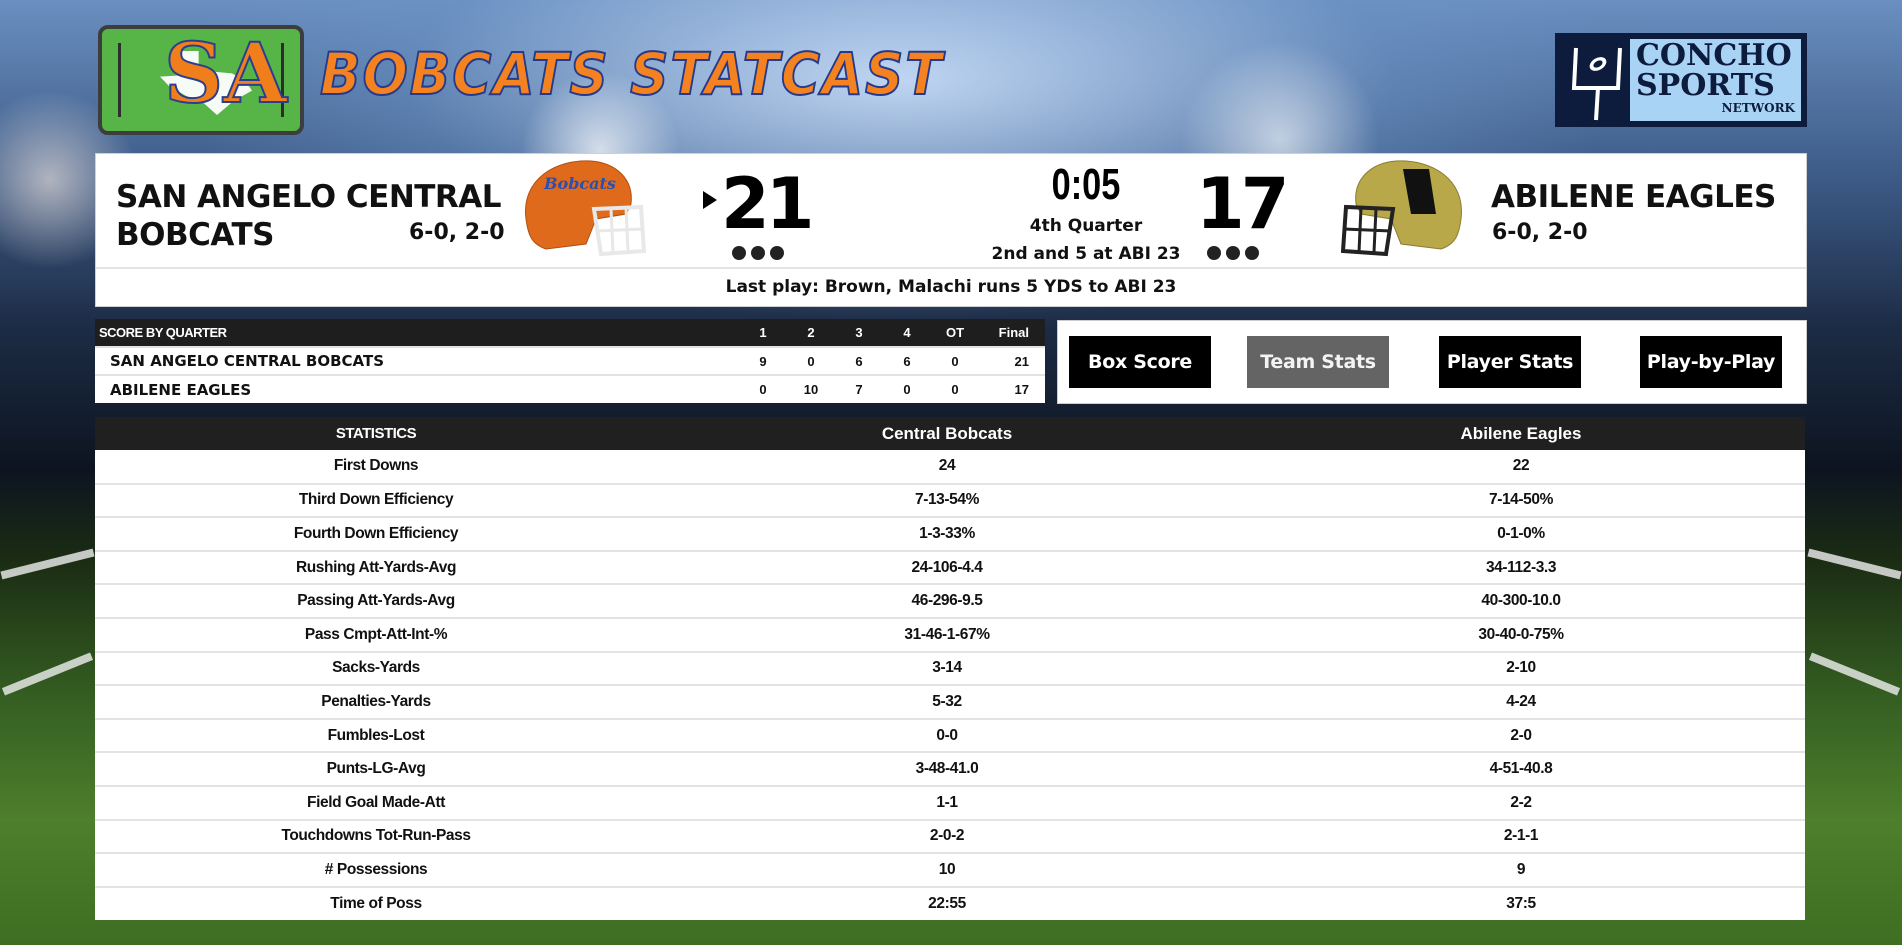  I want to click on down-and-distance: 2nd and 5 at ABI 23, so click(1086, 254).